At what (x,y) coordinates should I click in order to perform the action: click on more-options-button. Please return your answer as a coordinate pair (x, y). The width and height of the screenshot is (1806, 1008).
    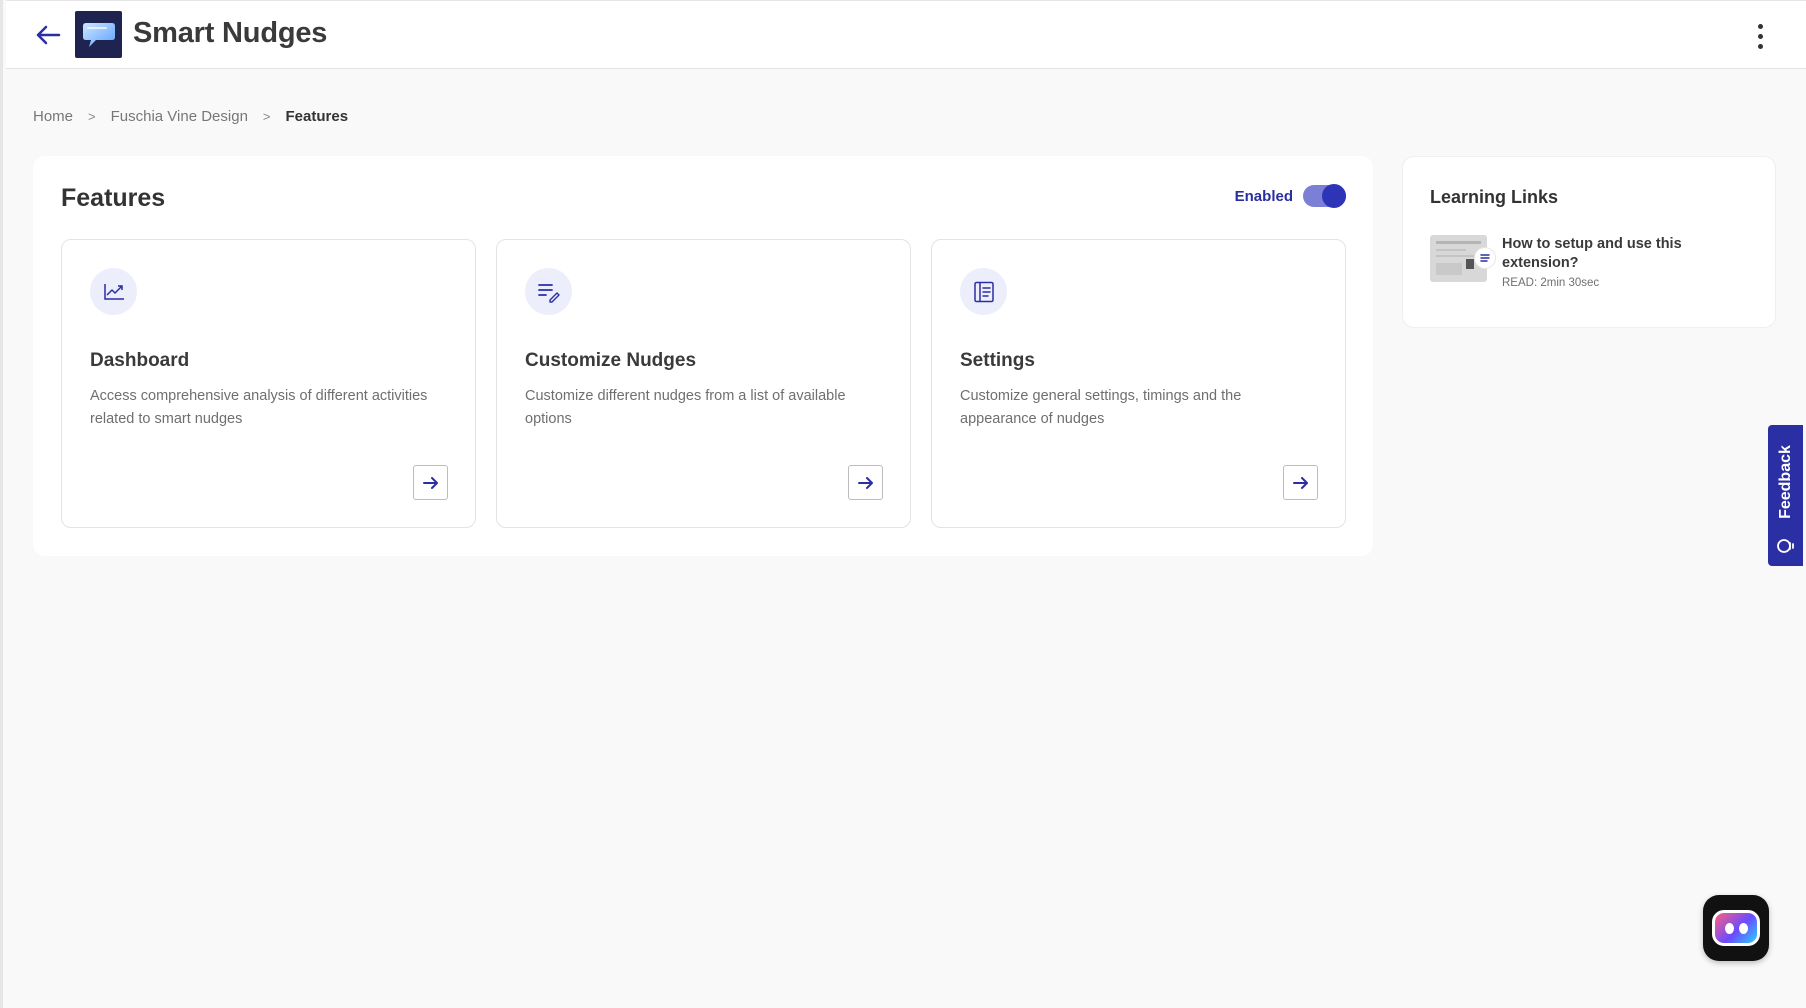
    Looking at the image, I should click on (1760, 36).